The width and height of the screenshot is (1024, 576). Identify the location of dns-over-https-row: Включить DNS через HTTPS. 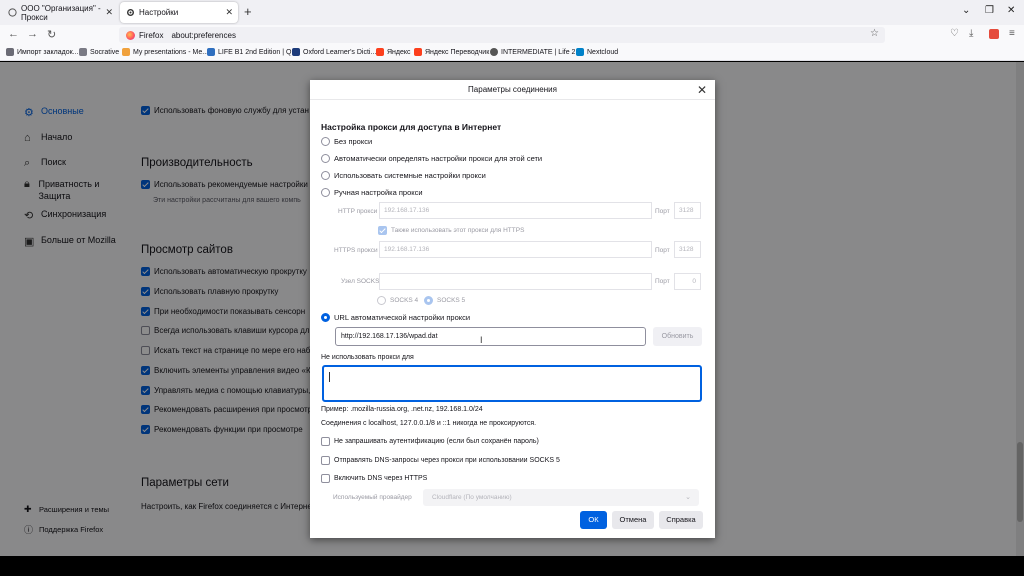
(374, 478).